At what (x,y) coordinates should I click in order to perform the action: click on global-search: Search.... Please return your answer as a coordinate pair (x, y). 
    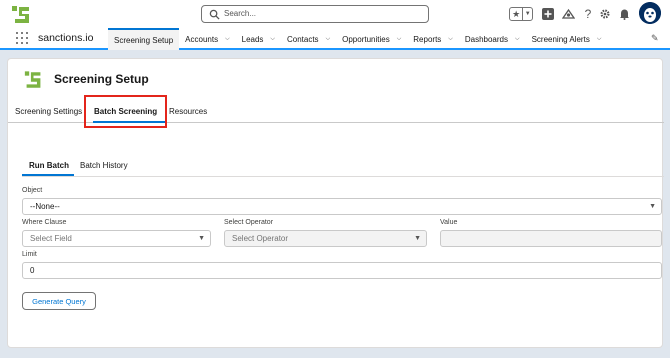
    Looking at the image, I should click on (315, 14).